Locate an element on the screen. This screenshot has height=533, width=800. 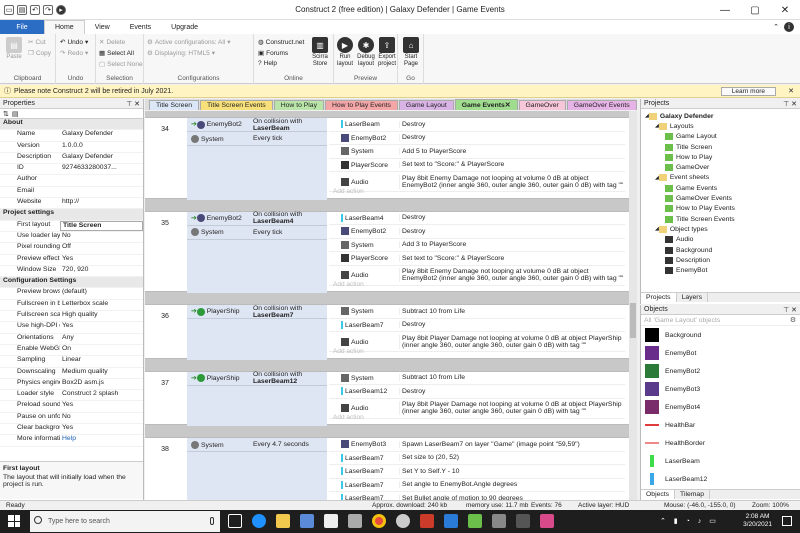
property-value: Any is located at coordinates (101, 339).